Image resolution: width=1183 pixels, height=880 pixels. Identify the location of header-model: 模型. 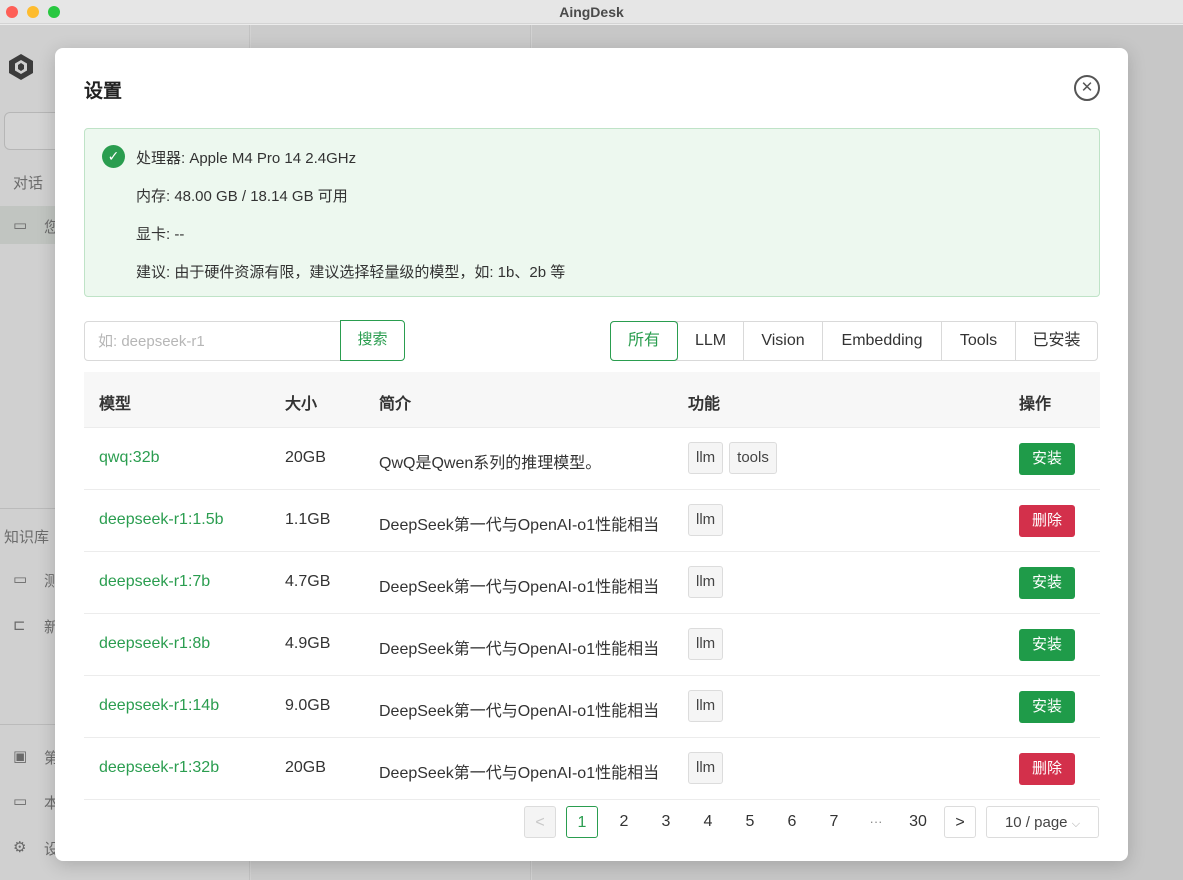
(115, 404).